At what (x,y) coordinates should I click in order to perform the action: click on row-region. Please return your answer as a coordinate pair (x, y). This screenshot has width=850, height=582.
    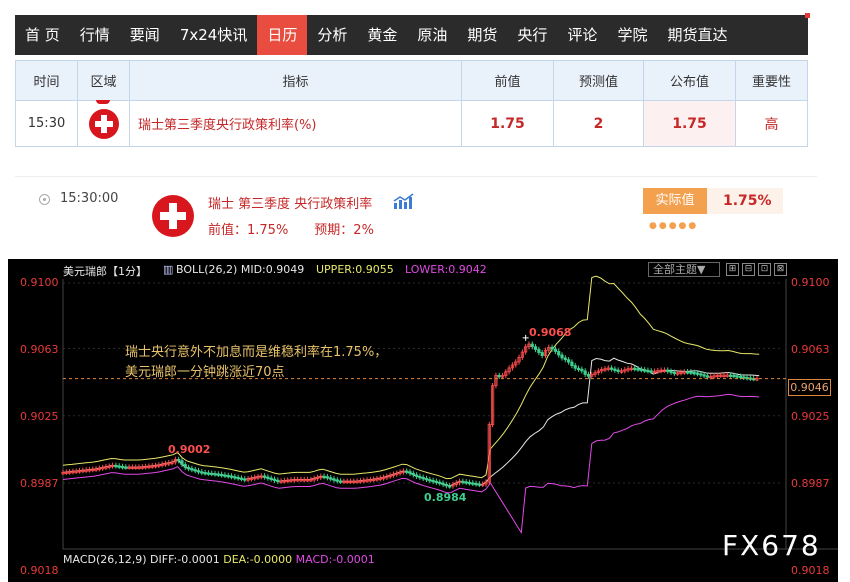
    Looking at the image, I should click on (103, 123).